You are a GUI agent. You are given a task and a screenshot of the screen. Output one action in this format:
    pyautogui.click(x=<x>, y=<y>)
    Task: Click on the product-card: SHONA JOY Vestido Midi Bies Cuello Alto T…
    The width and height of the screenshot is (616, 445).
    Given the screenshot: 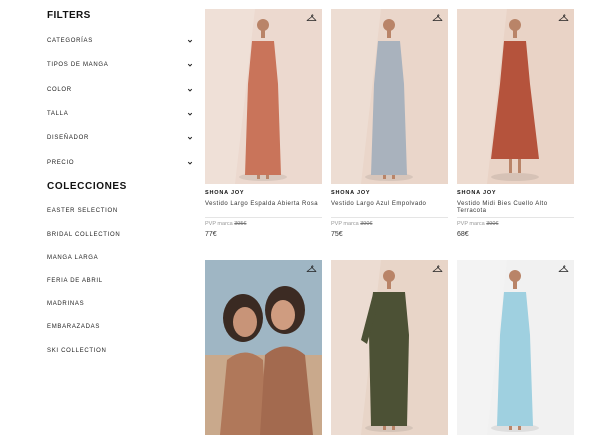 What is the action you would take?
    pyautogui.click(x=515, y=123)
    